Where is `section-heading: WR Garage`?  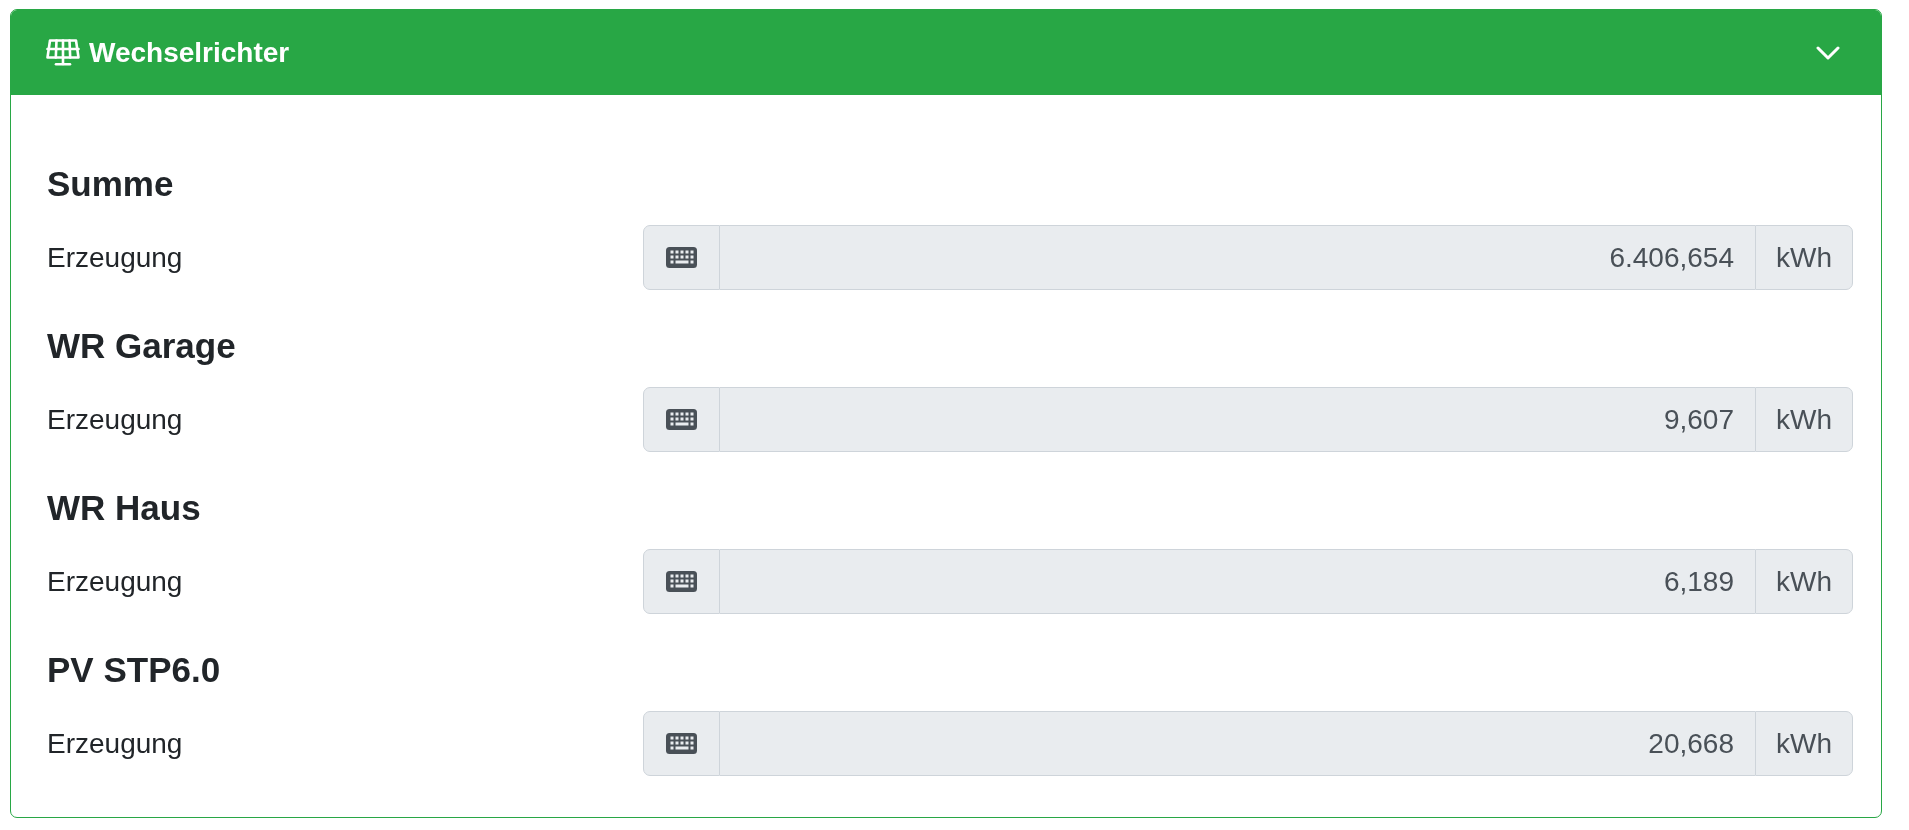 section-heading: WR Garage is located at coordinates (142, 346).